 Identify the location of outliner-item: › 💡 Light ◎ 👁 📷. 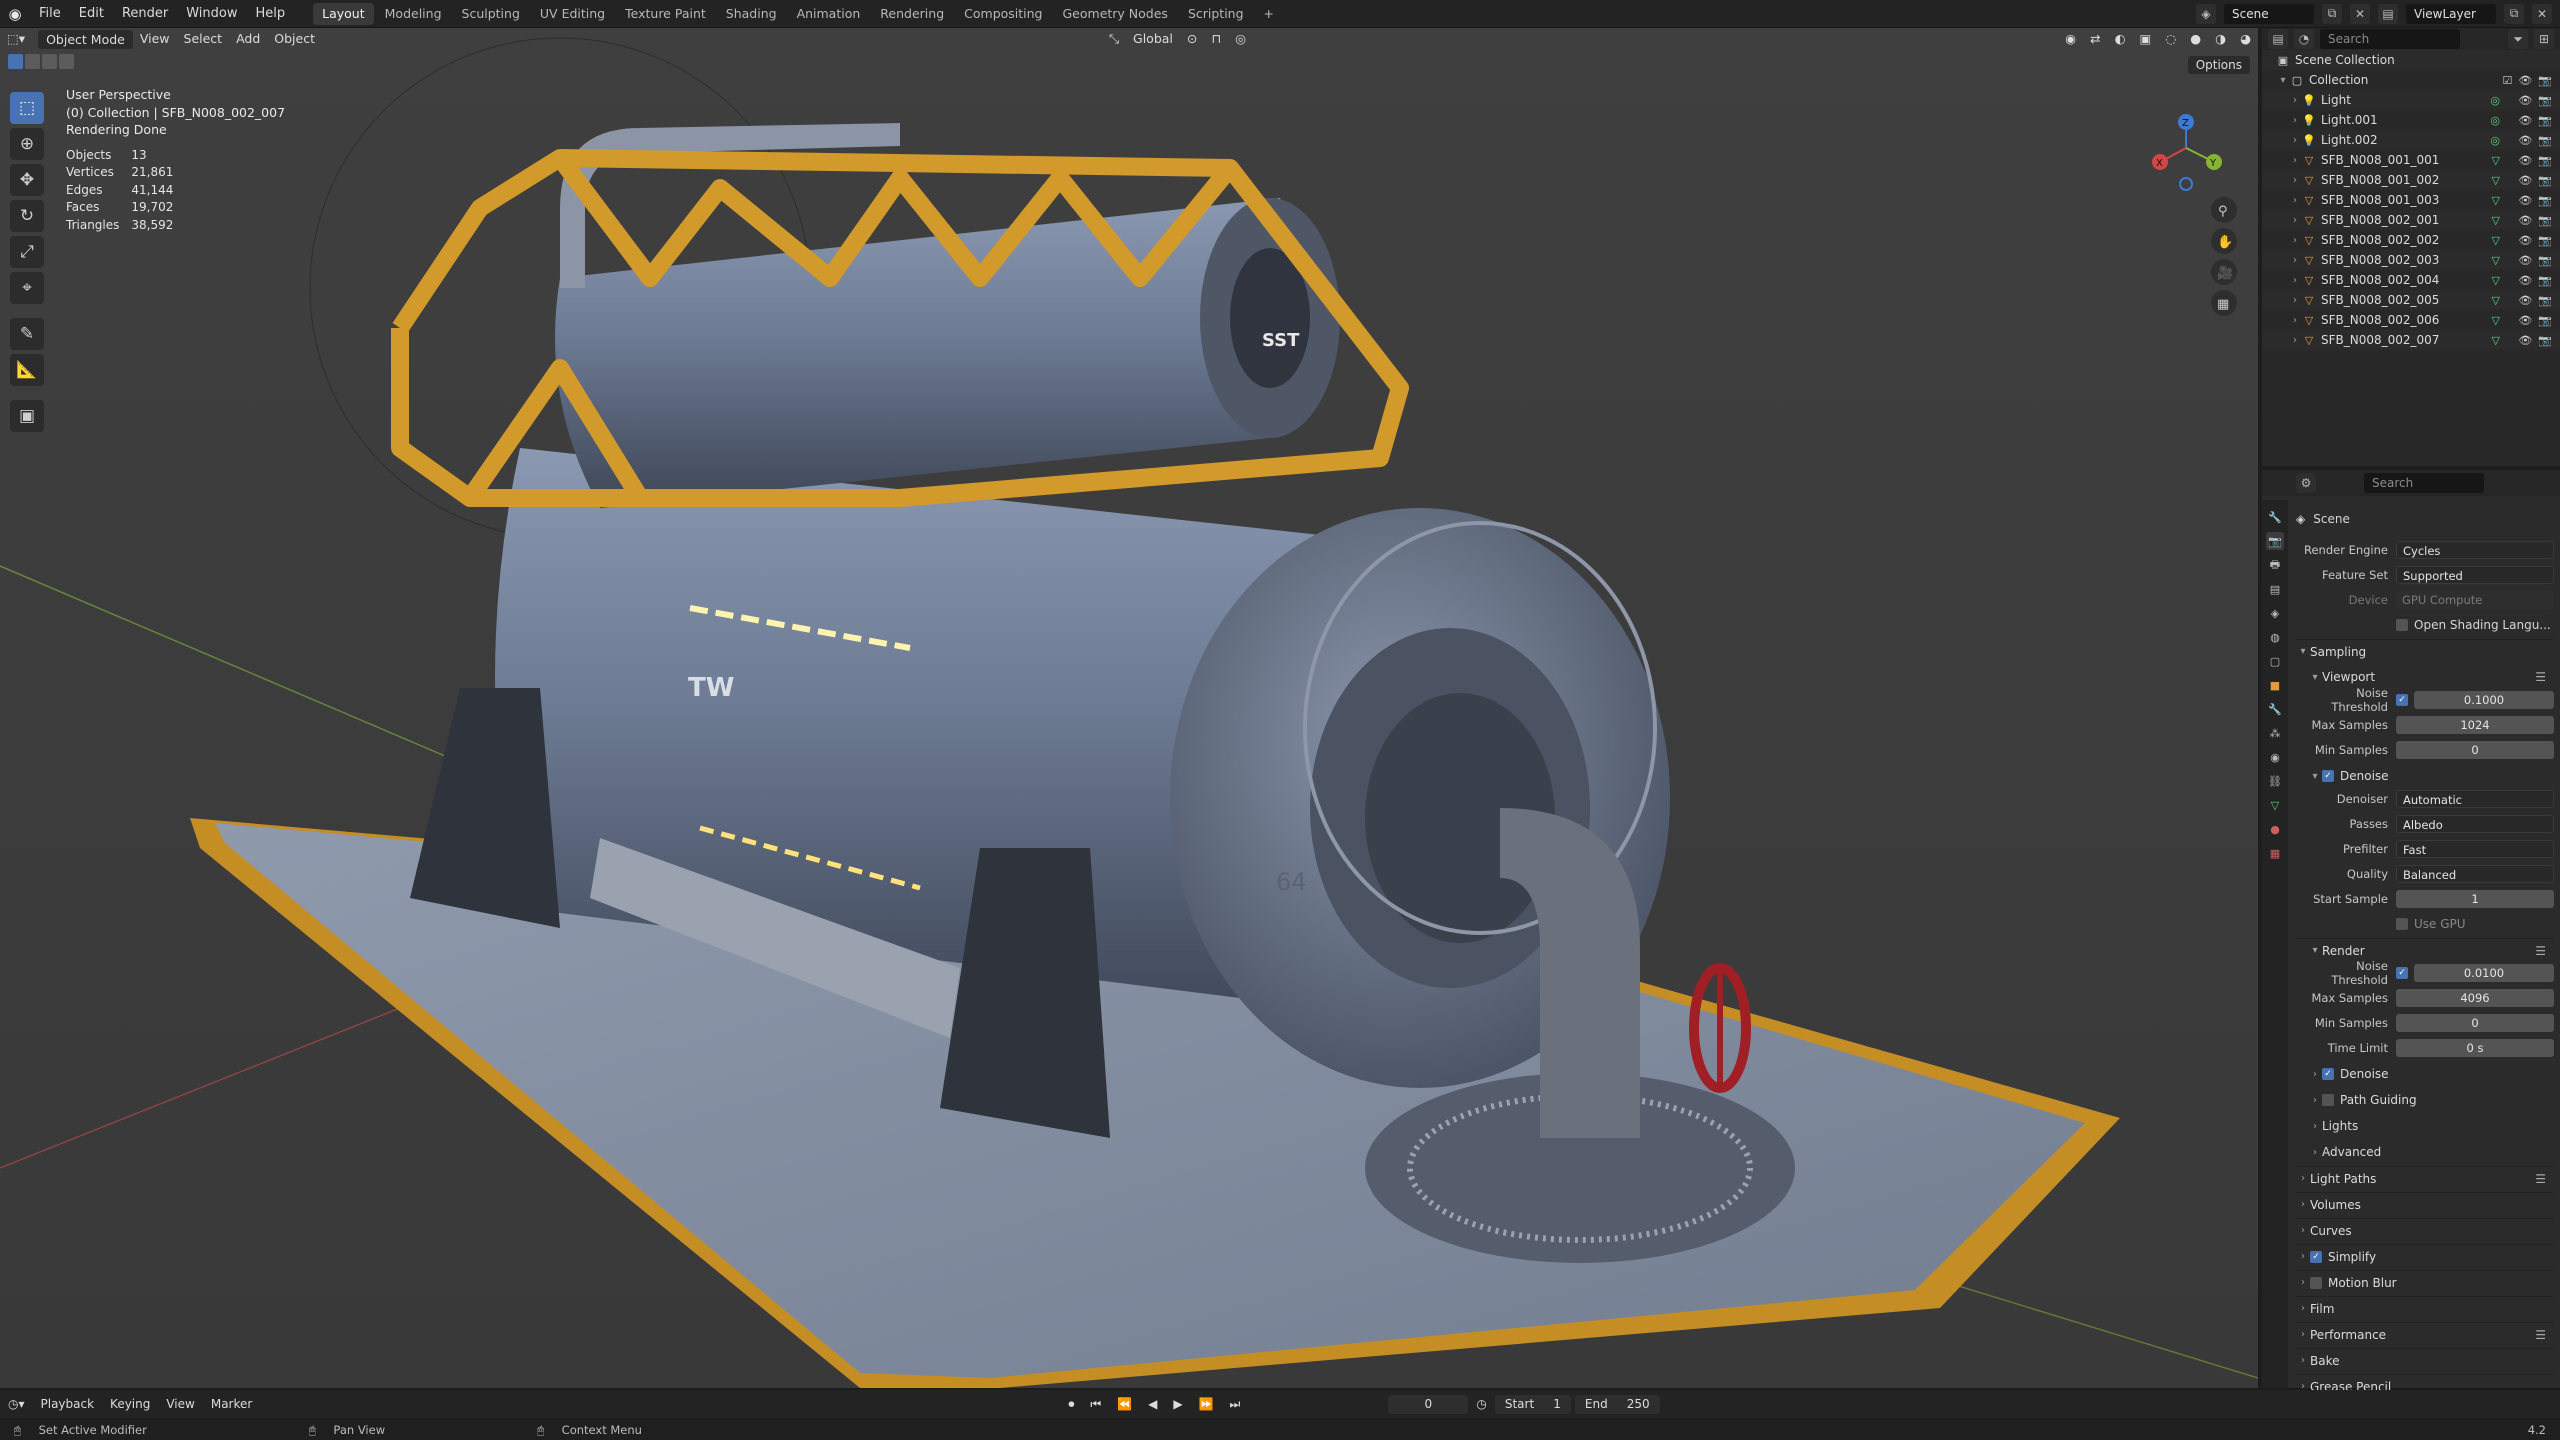
(2411, 100).